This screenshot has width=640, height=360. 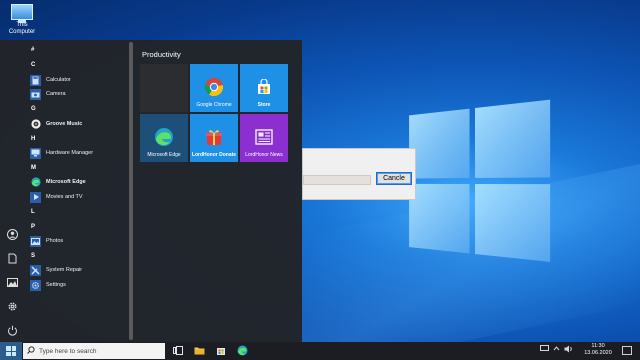 I want to click on app-movies-and-tv: Movies and TV, so click(x=56, y=197).